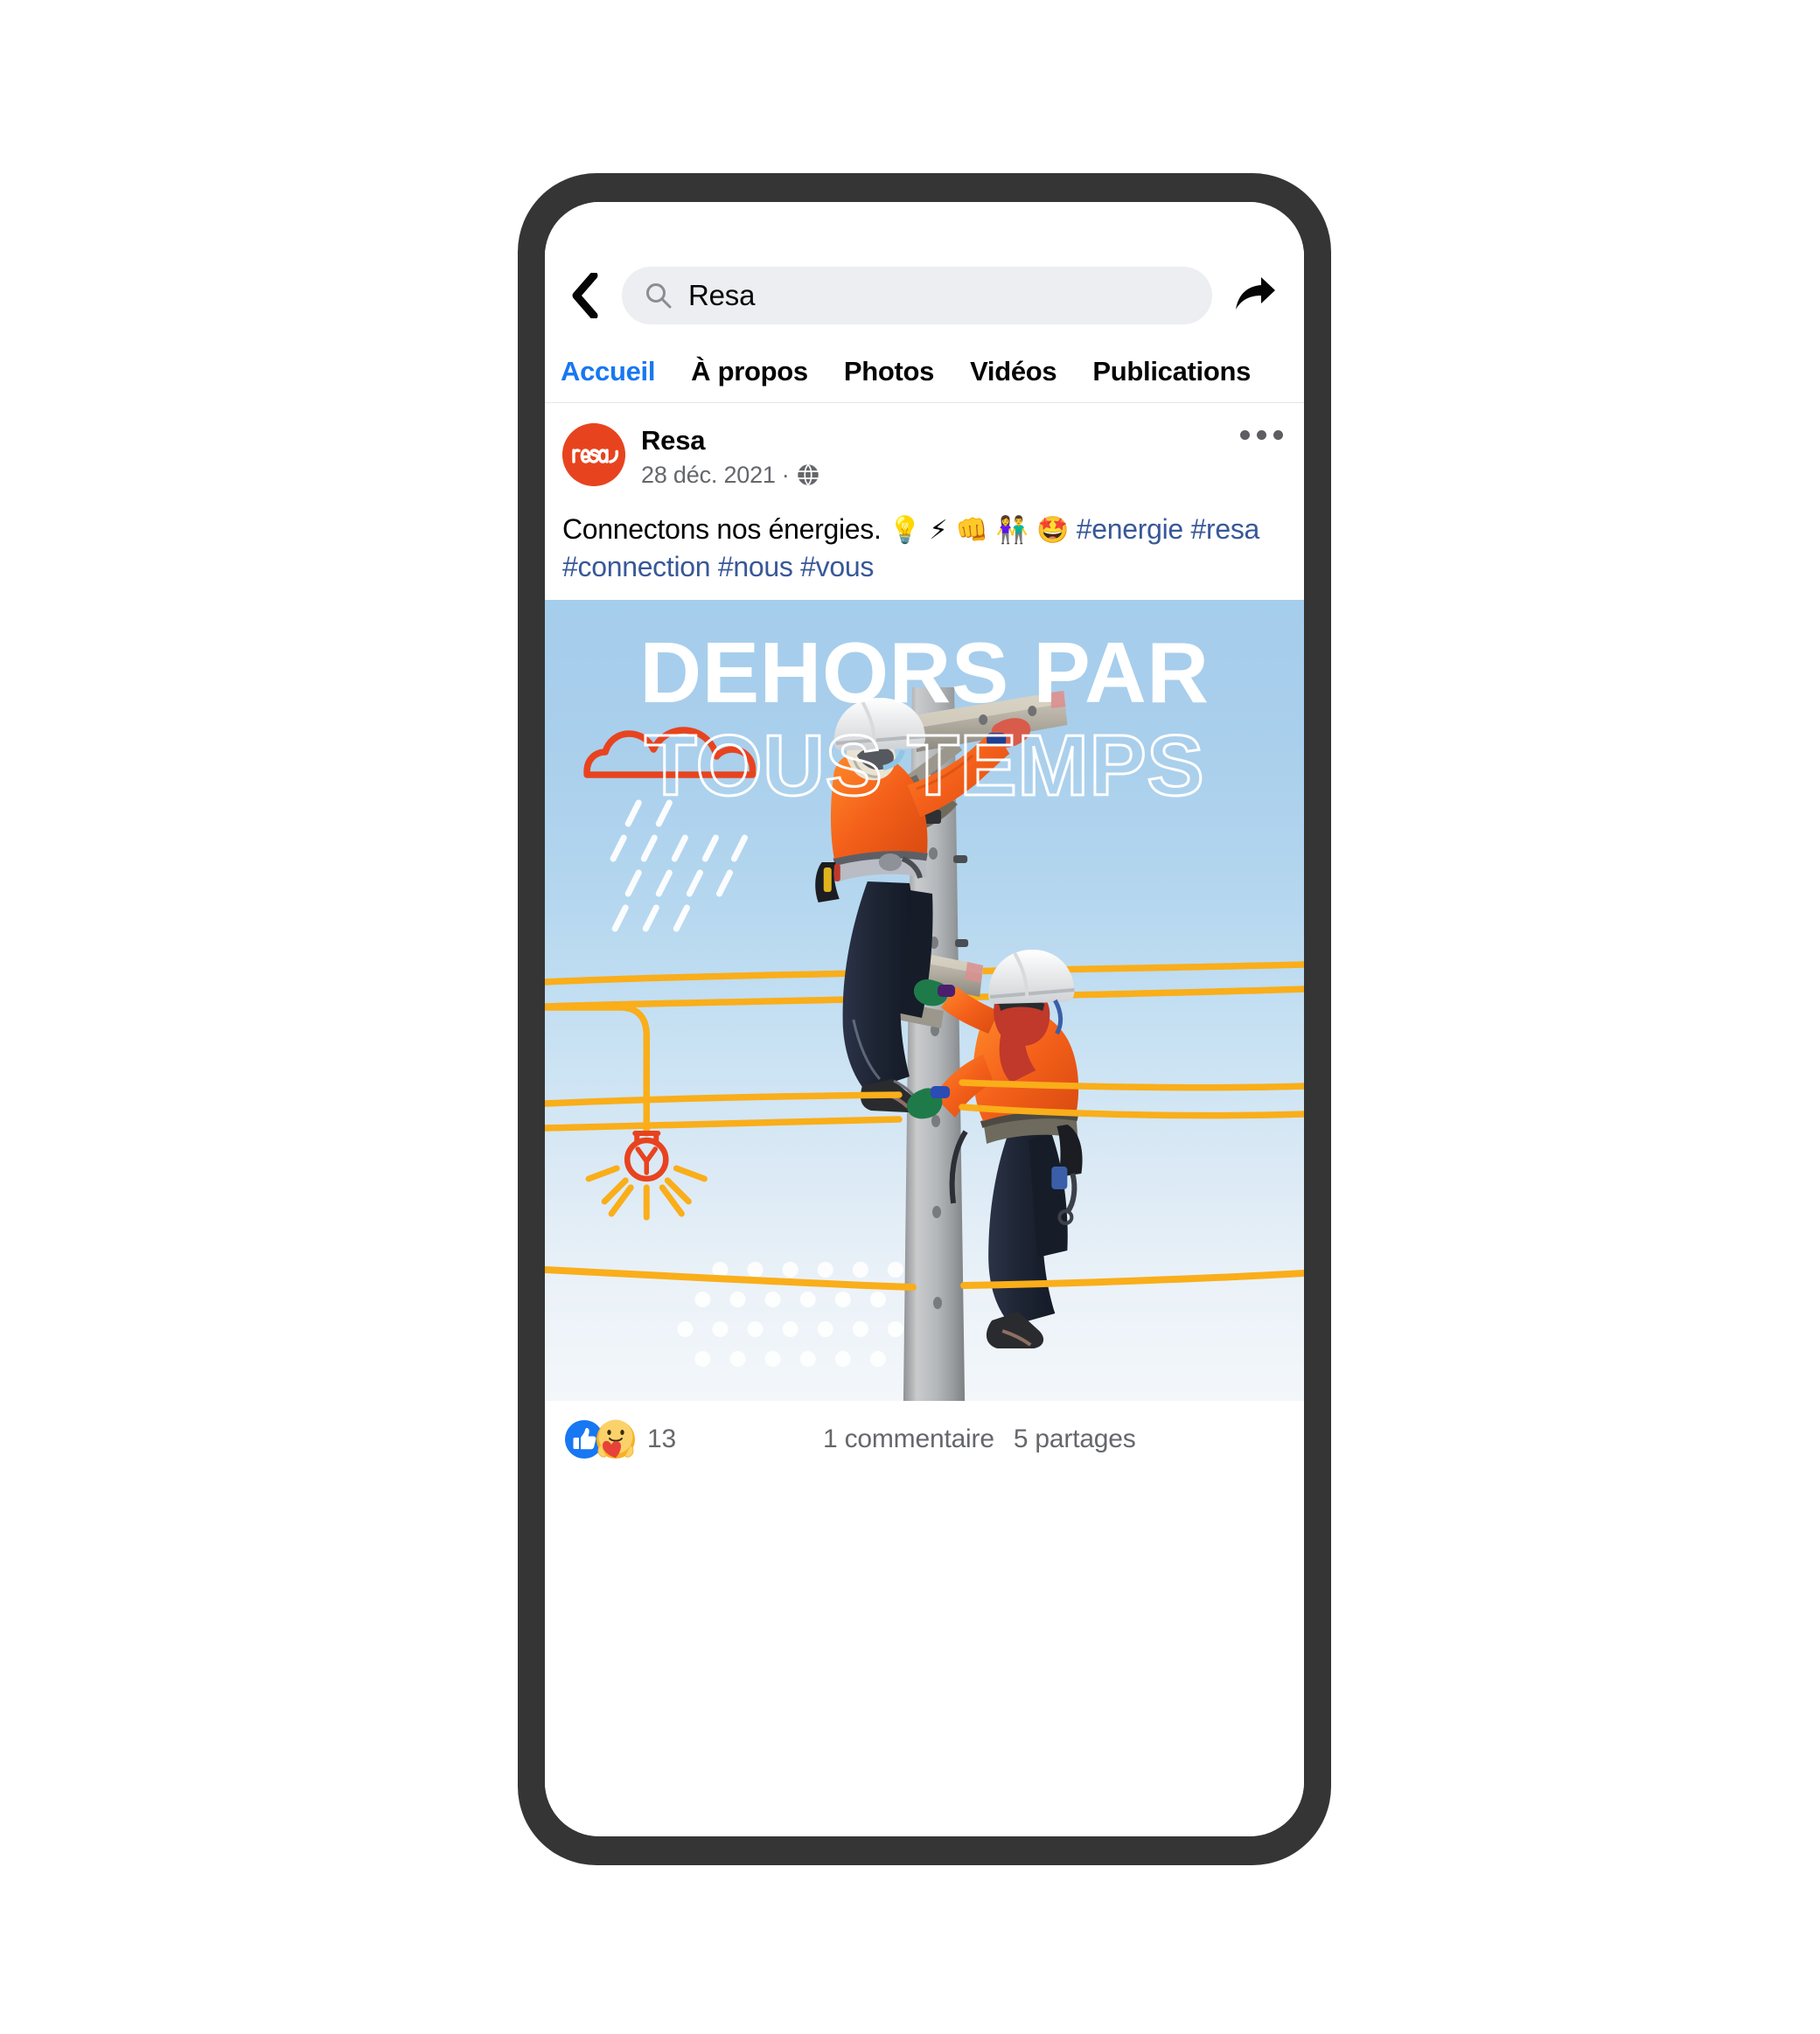 The image size is (1820, 2034). I want to click on post-options-button, so click(1261, 435).